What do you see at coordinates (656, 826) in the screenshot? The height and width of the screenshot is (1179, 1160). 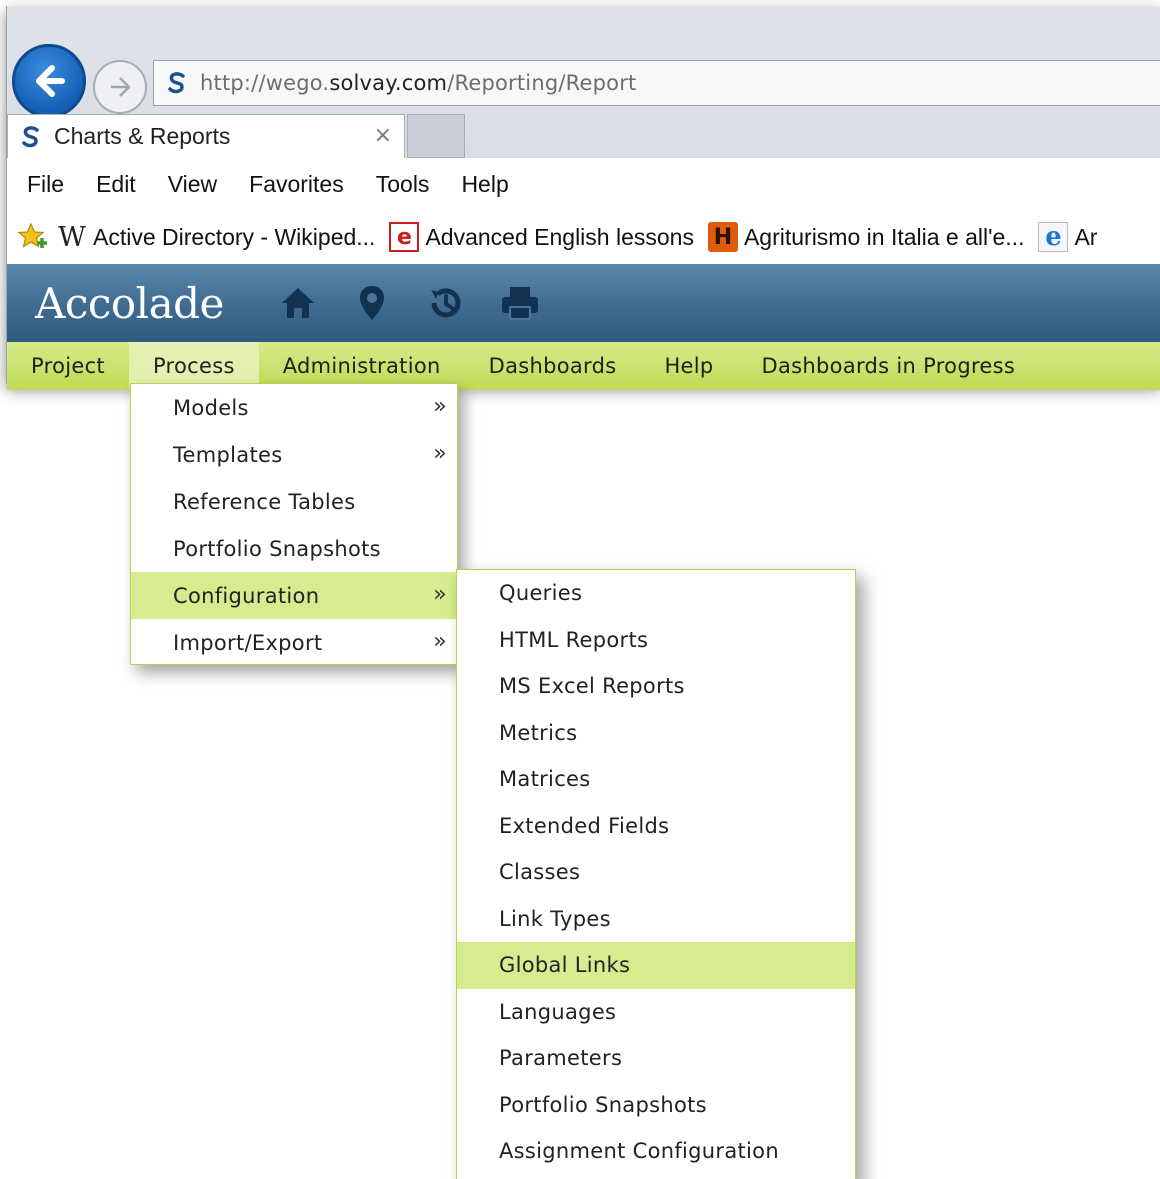 I see `menu-item-extended-fields: Extended Fields` at bounding box center [656, 826].